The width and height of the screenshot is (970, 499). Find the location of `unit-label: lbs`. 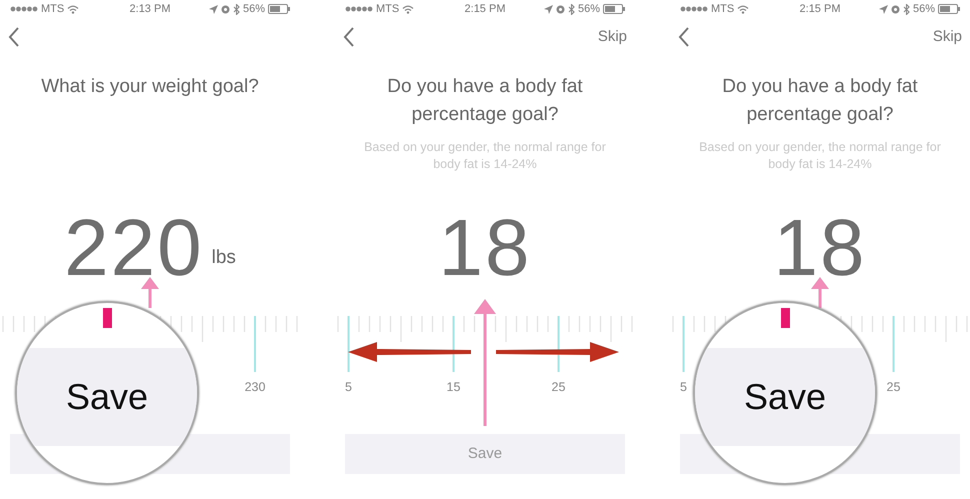

unit-label: lbs is located at coordinates (224, 258).